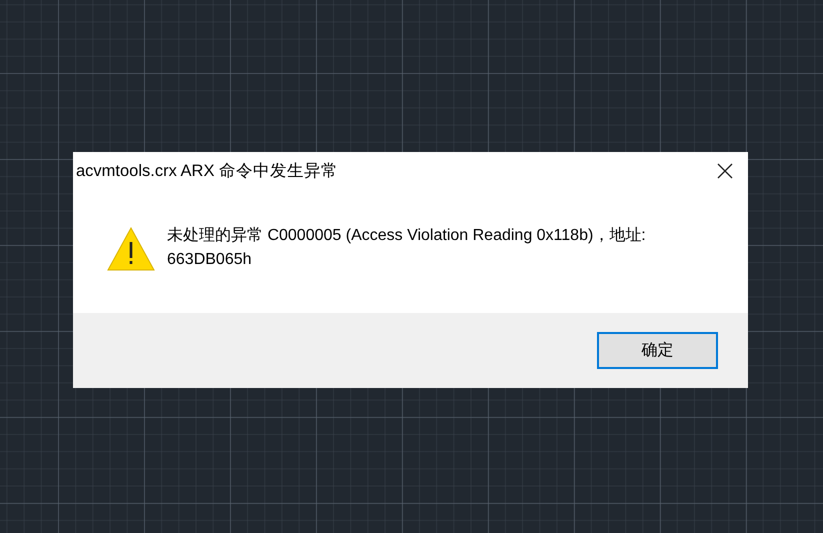 The height and width of the screenshot is (533, 823). I want to click on error-message: 未处理的异常 C0000005 (Access Violation Reading 0x118b)，地址: 663DB065h, so click(406, 248).